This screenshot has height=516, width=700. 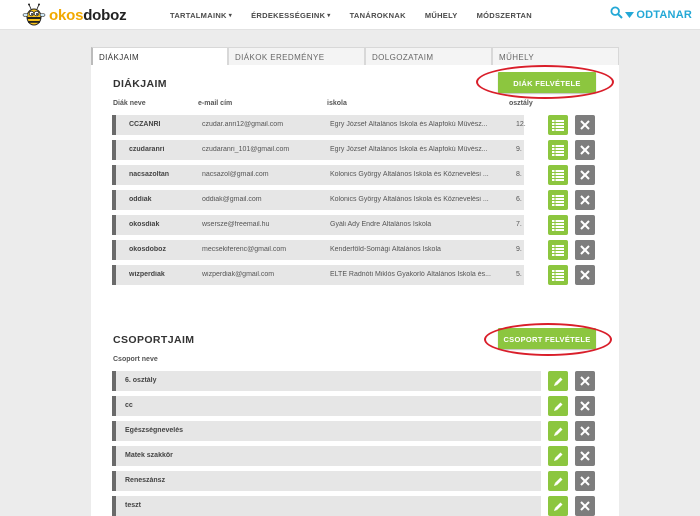 I want to click on cell-grade: 7., so click(x=519, y=224).